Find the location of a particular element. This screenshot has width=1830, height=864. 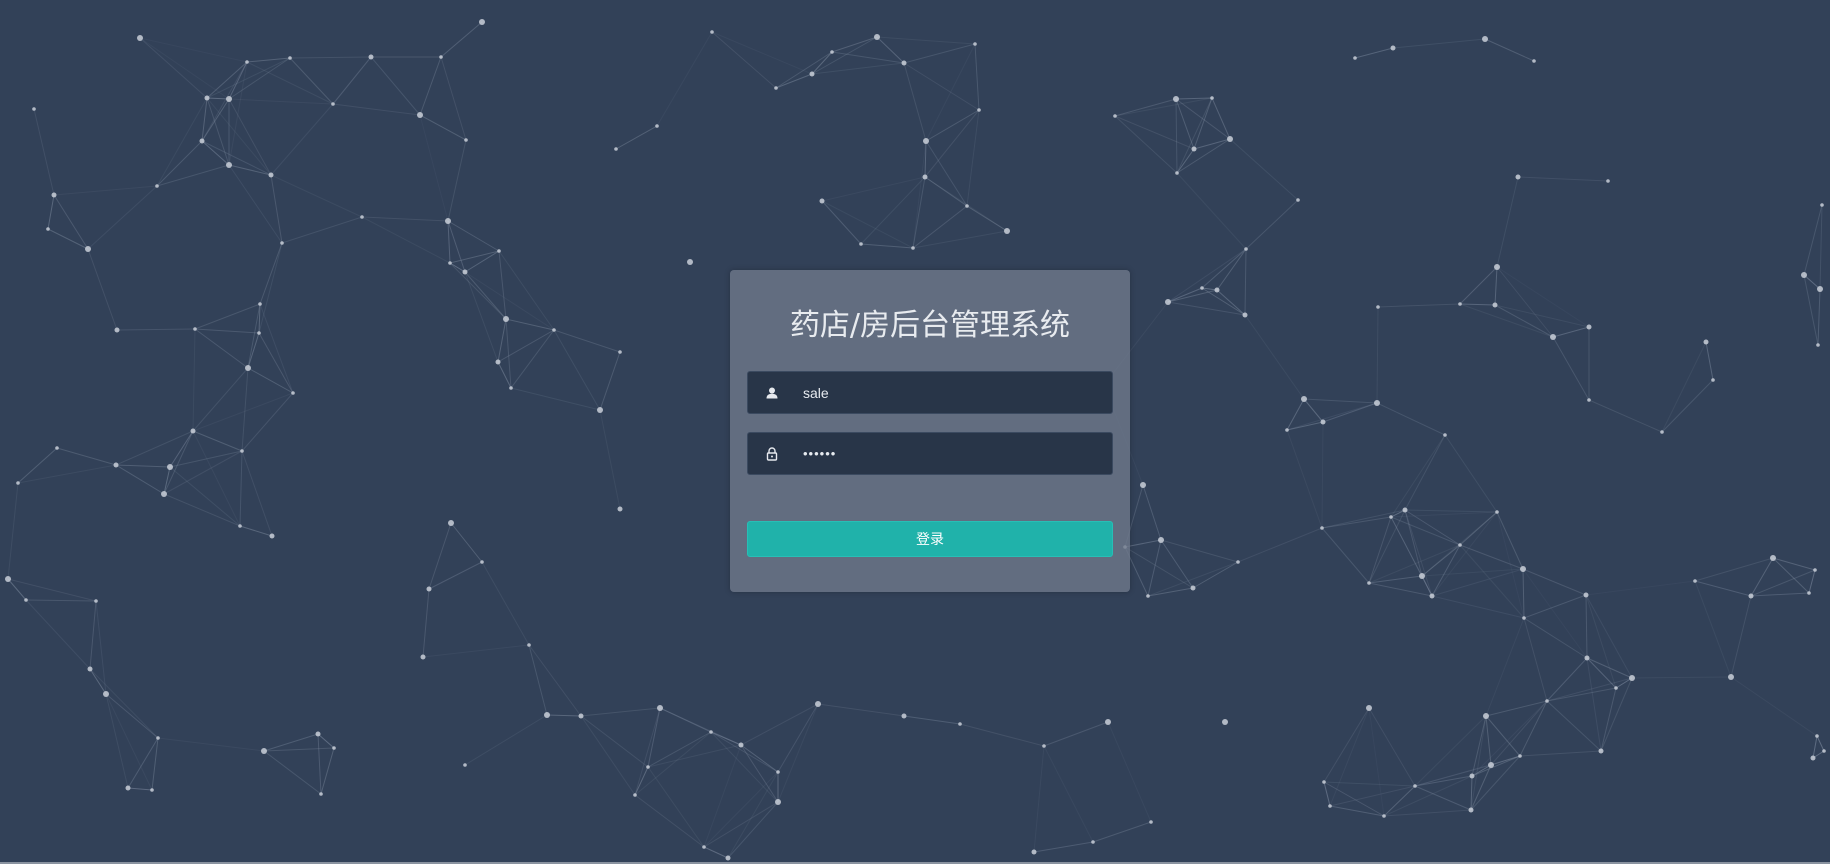

login-button: 登录 is located at coordinates (930, 539).